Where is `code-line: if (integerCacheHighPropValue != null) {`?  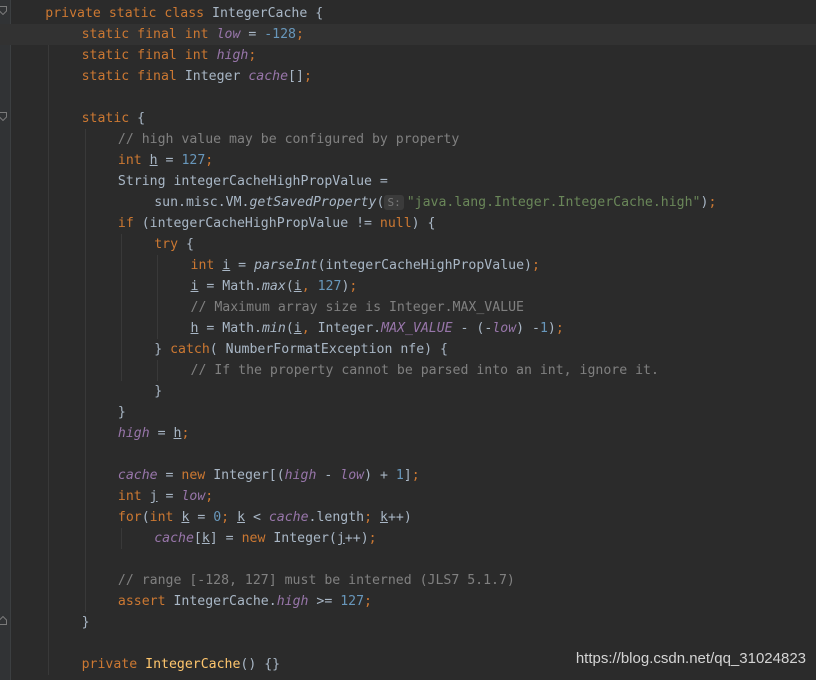 code-line: if (integerCacheHighPropValue != null) { is located at coordinates (408, 223).